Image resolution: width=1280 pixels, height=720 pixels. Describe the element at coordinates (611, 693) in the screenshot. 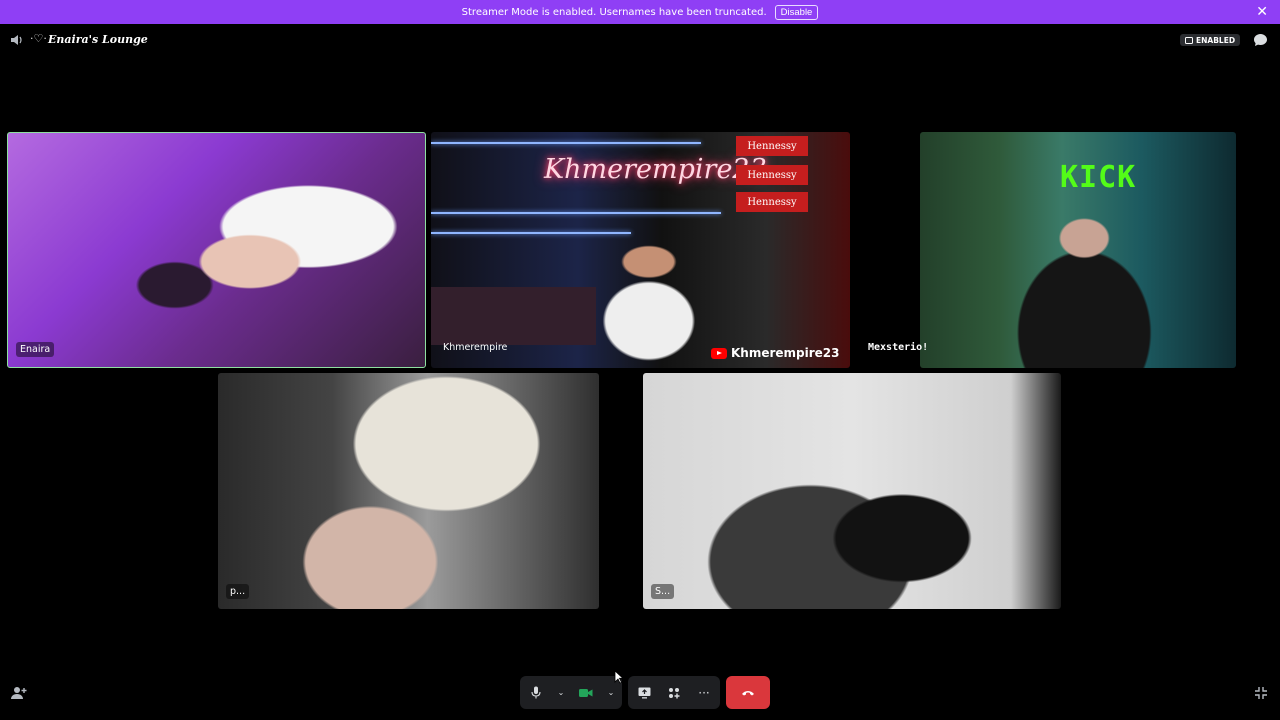

I see `camera-options-chevron-icon: ⌄` at that location.